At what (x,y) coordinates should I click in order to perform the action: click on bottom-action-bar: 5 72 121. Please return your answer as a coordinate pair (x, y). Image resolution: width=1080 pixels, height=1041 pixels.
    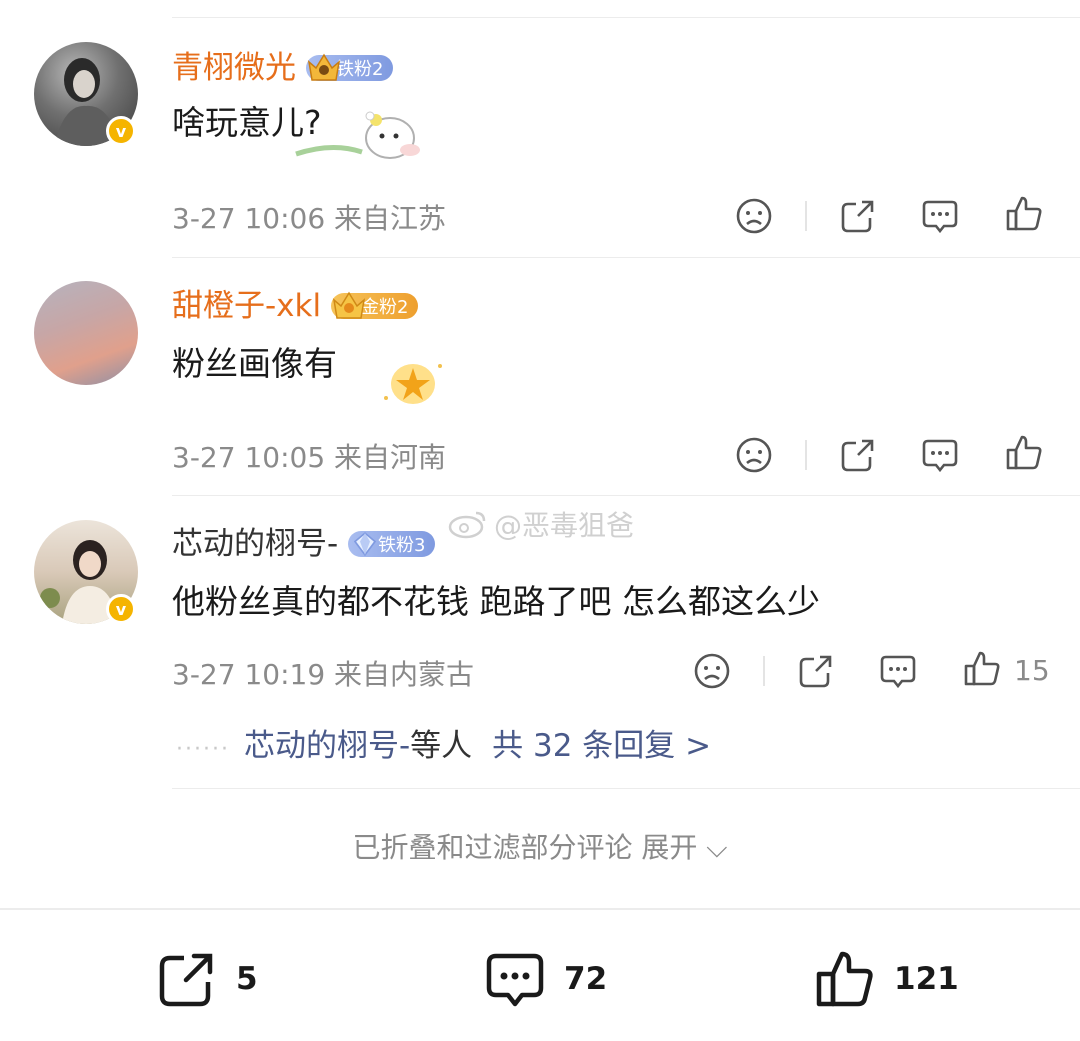
    Looking at the image, I should click on (540, 974).